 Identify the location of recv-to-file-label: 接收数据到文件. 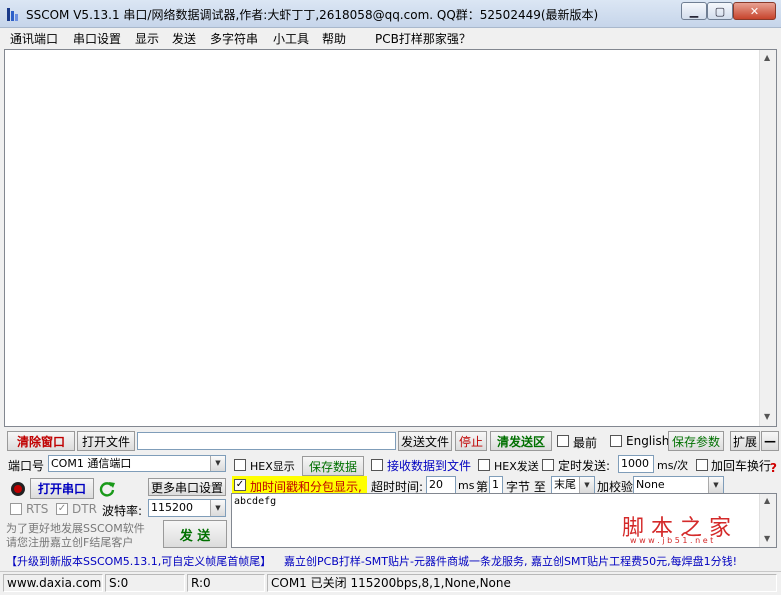
(429, 466).